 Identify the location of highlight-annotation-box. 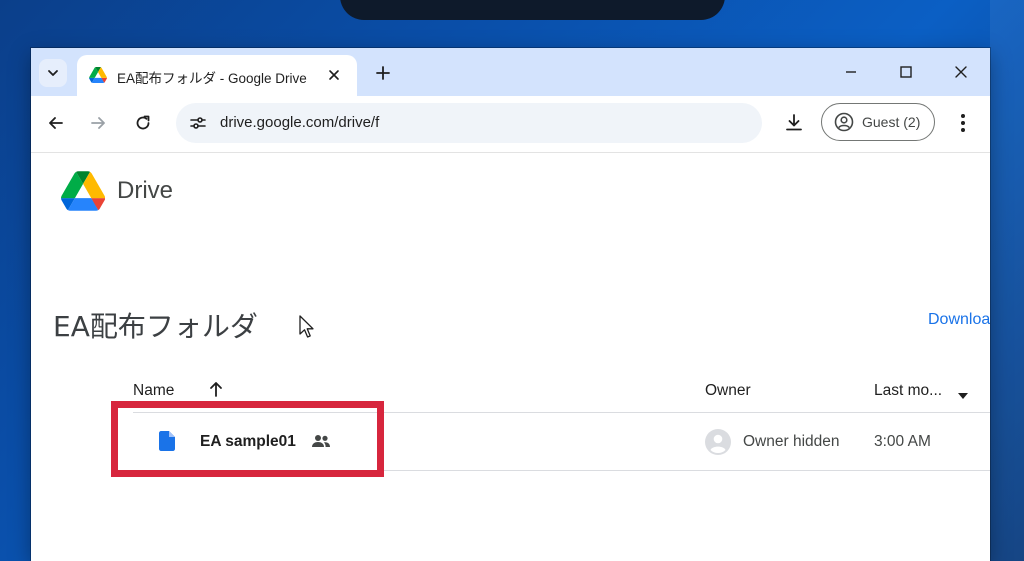
(247, 439).